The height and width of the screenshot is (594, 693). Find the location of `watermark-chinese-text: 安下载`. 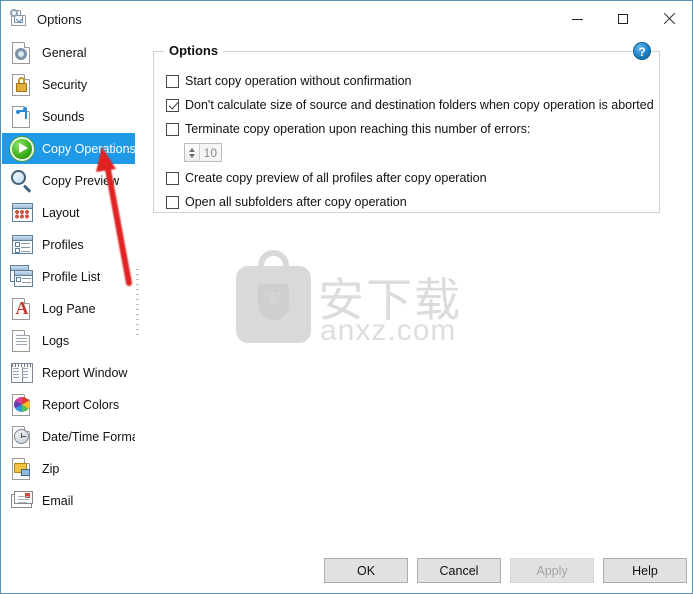

watermark-chinese-text: 安下载 is located at coordinates (390, 300).